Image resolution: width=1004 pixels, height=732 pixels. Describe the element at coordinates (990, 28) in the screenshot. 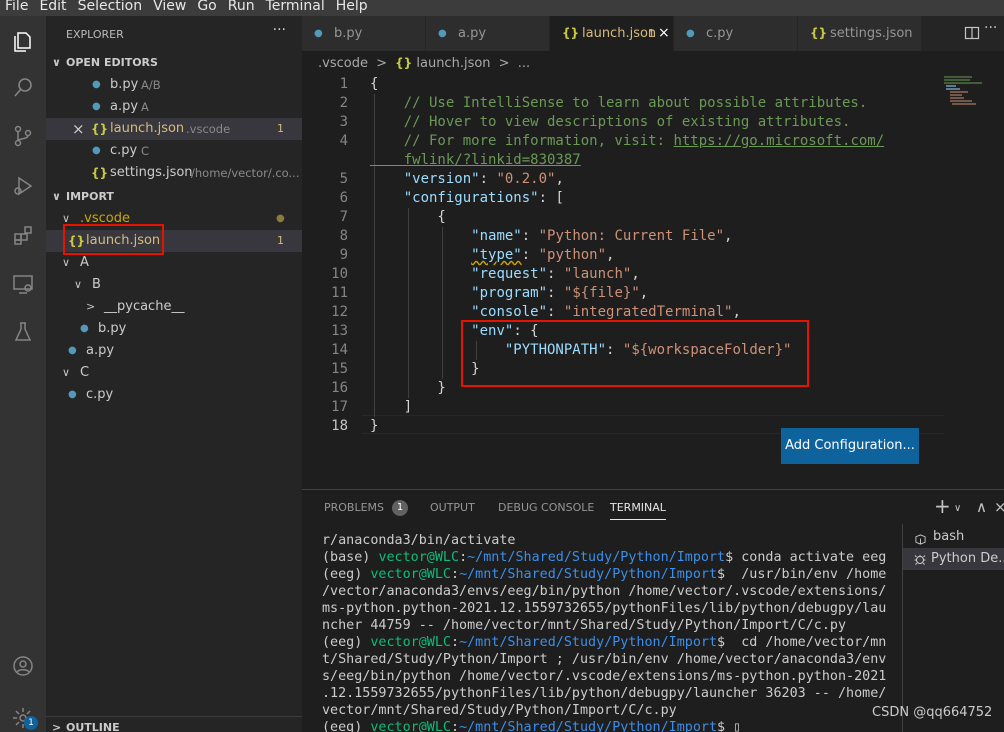

I see `tabs-more-icon: ···` at that location.